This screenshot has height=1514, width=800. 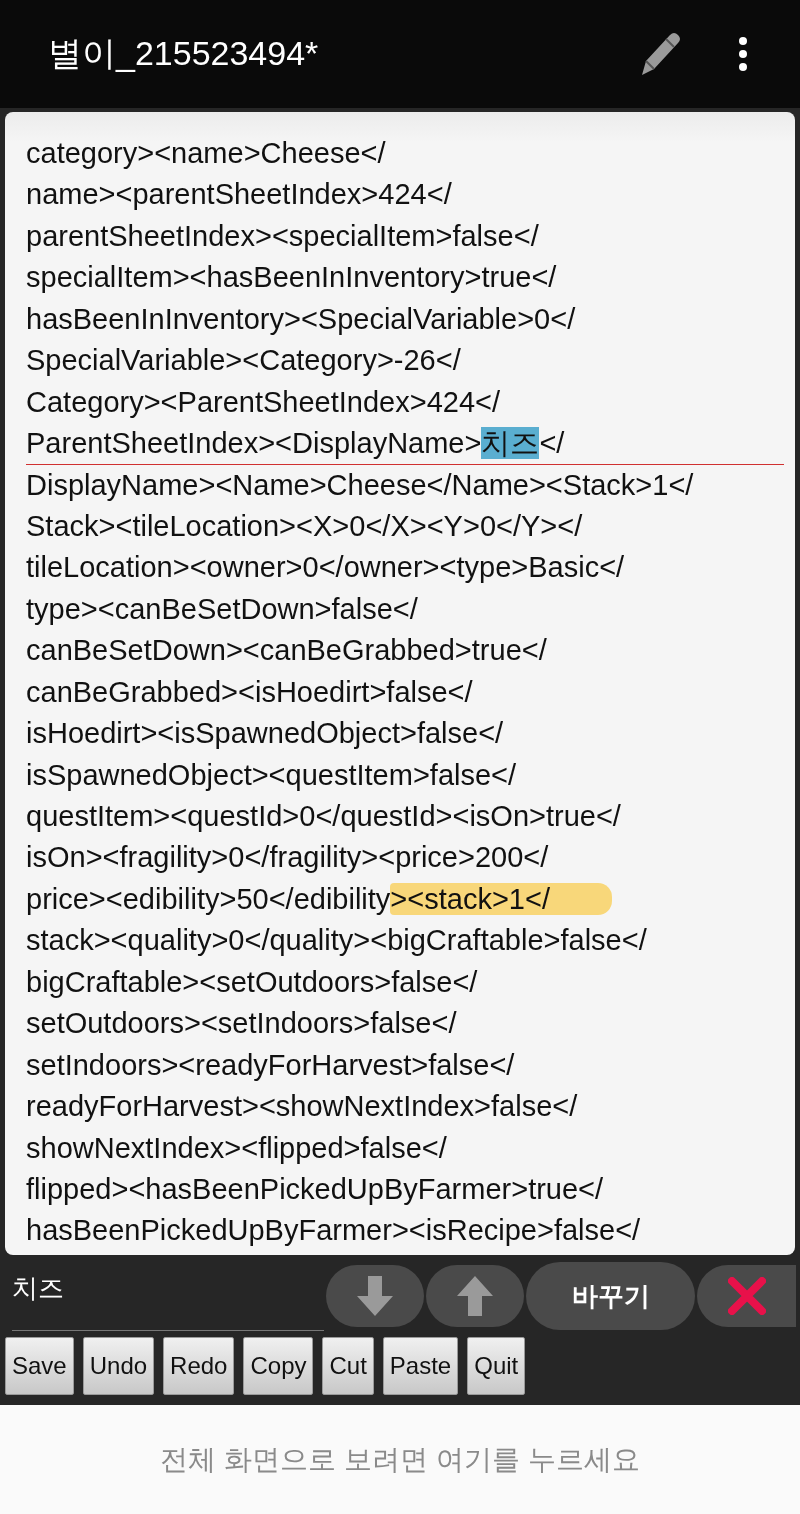 What do you see at coordinates (239, 195) in the screenshot?
I see `code-line: name><parentSheetIndex>424</` at bounding box center [239, 195].